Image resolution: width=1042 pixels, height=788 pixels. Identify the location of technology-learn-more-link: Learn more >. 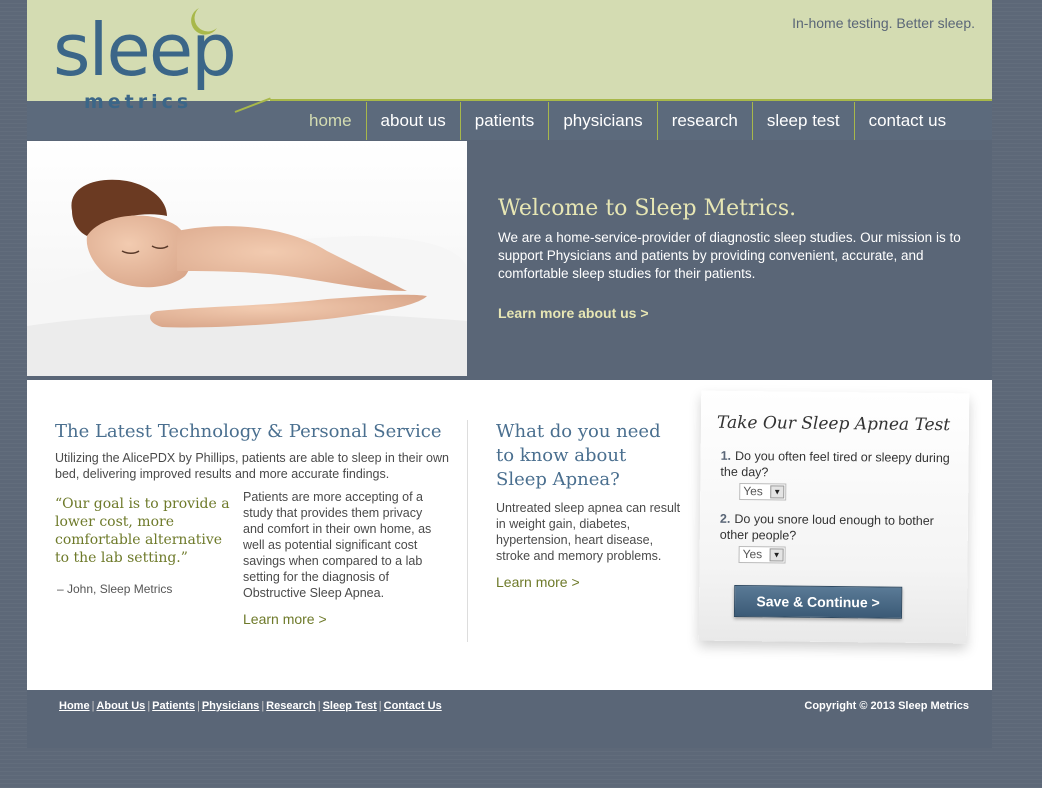
(285, 619).